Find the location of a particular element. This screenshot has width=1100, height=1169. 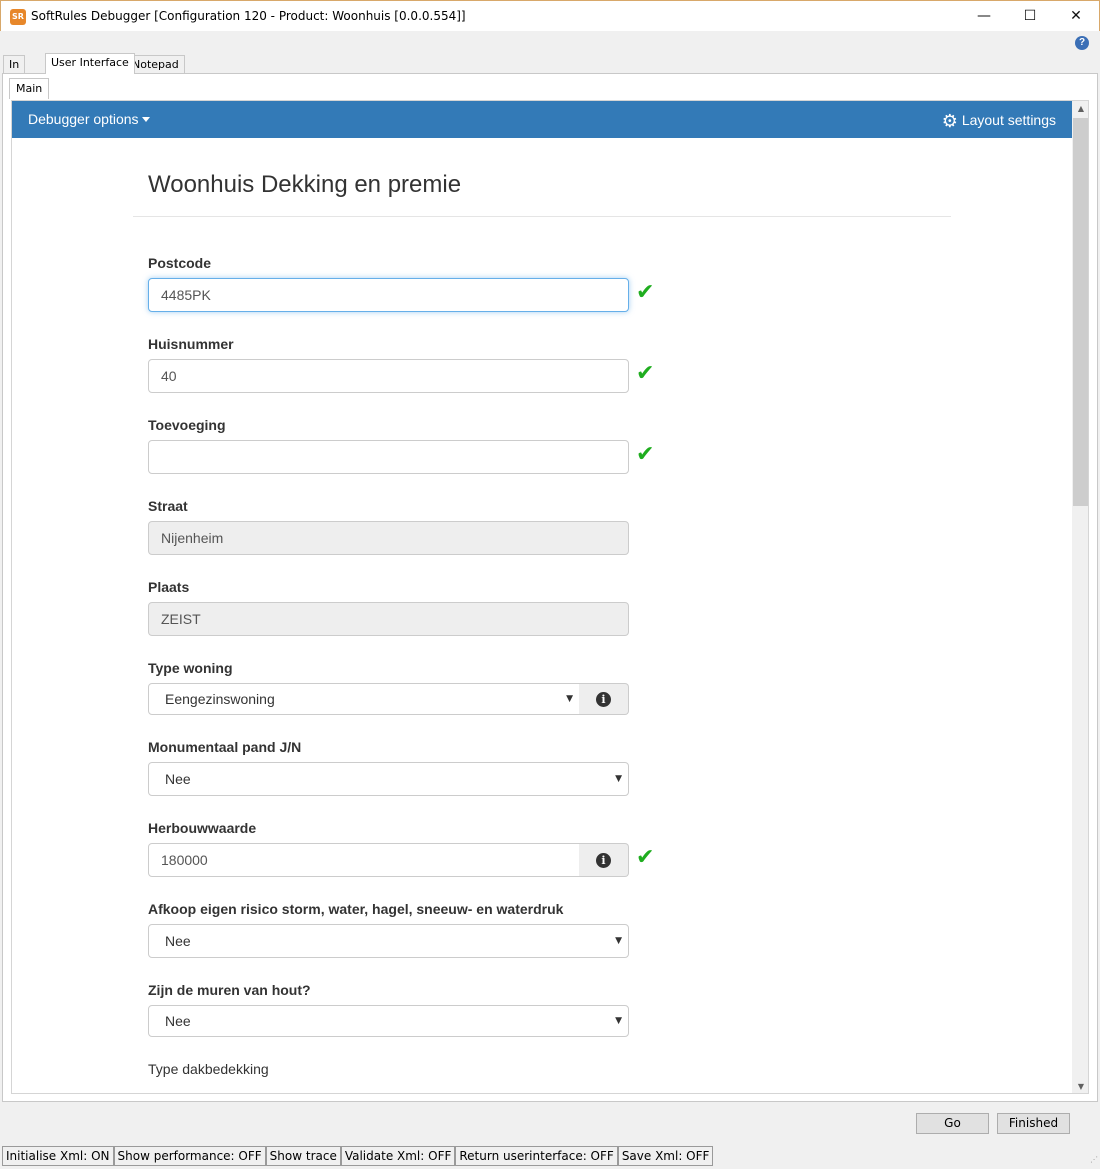

toevoeging-input is located at coordinates (388, 457).